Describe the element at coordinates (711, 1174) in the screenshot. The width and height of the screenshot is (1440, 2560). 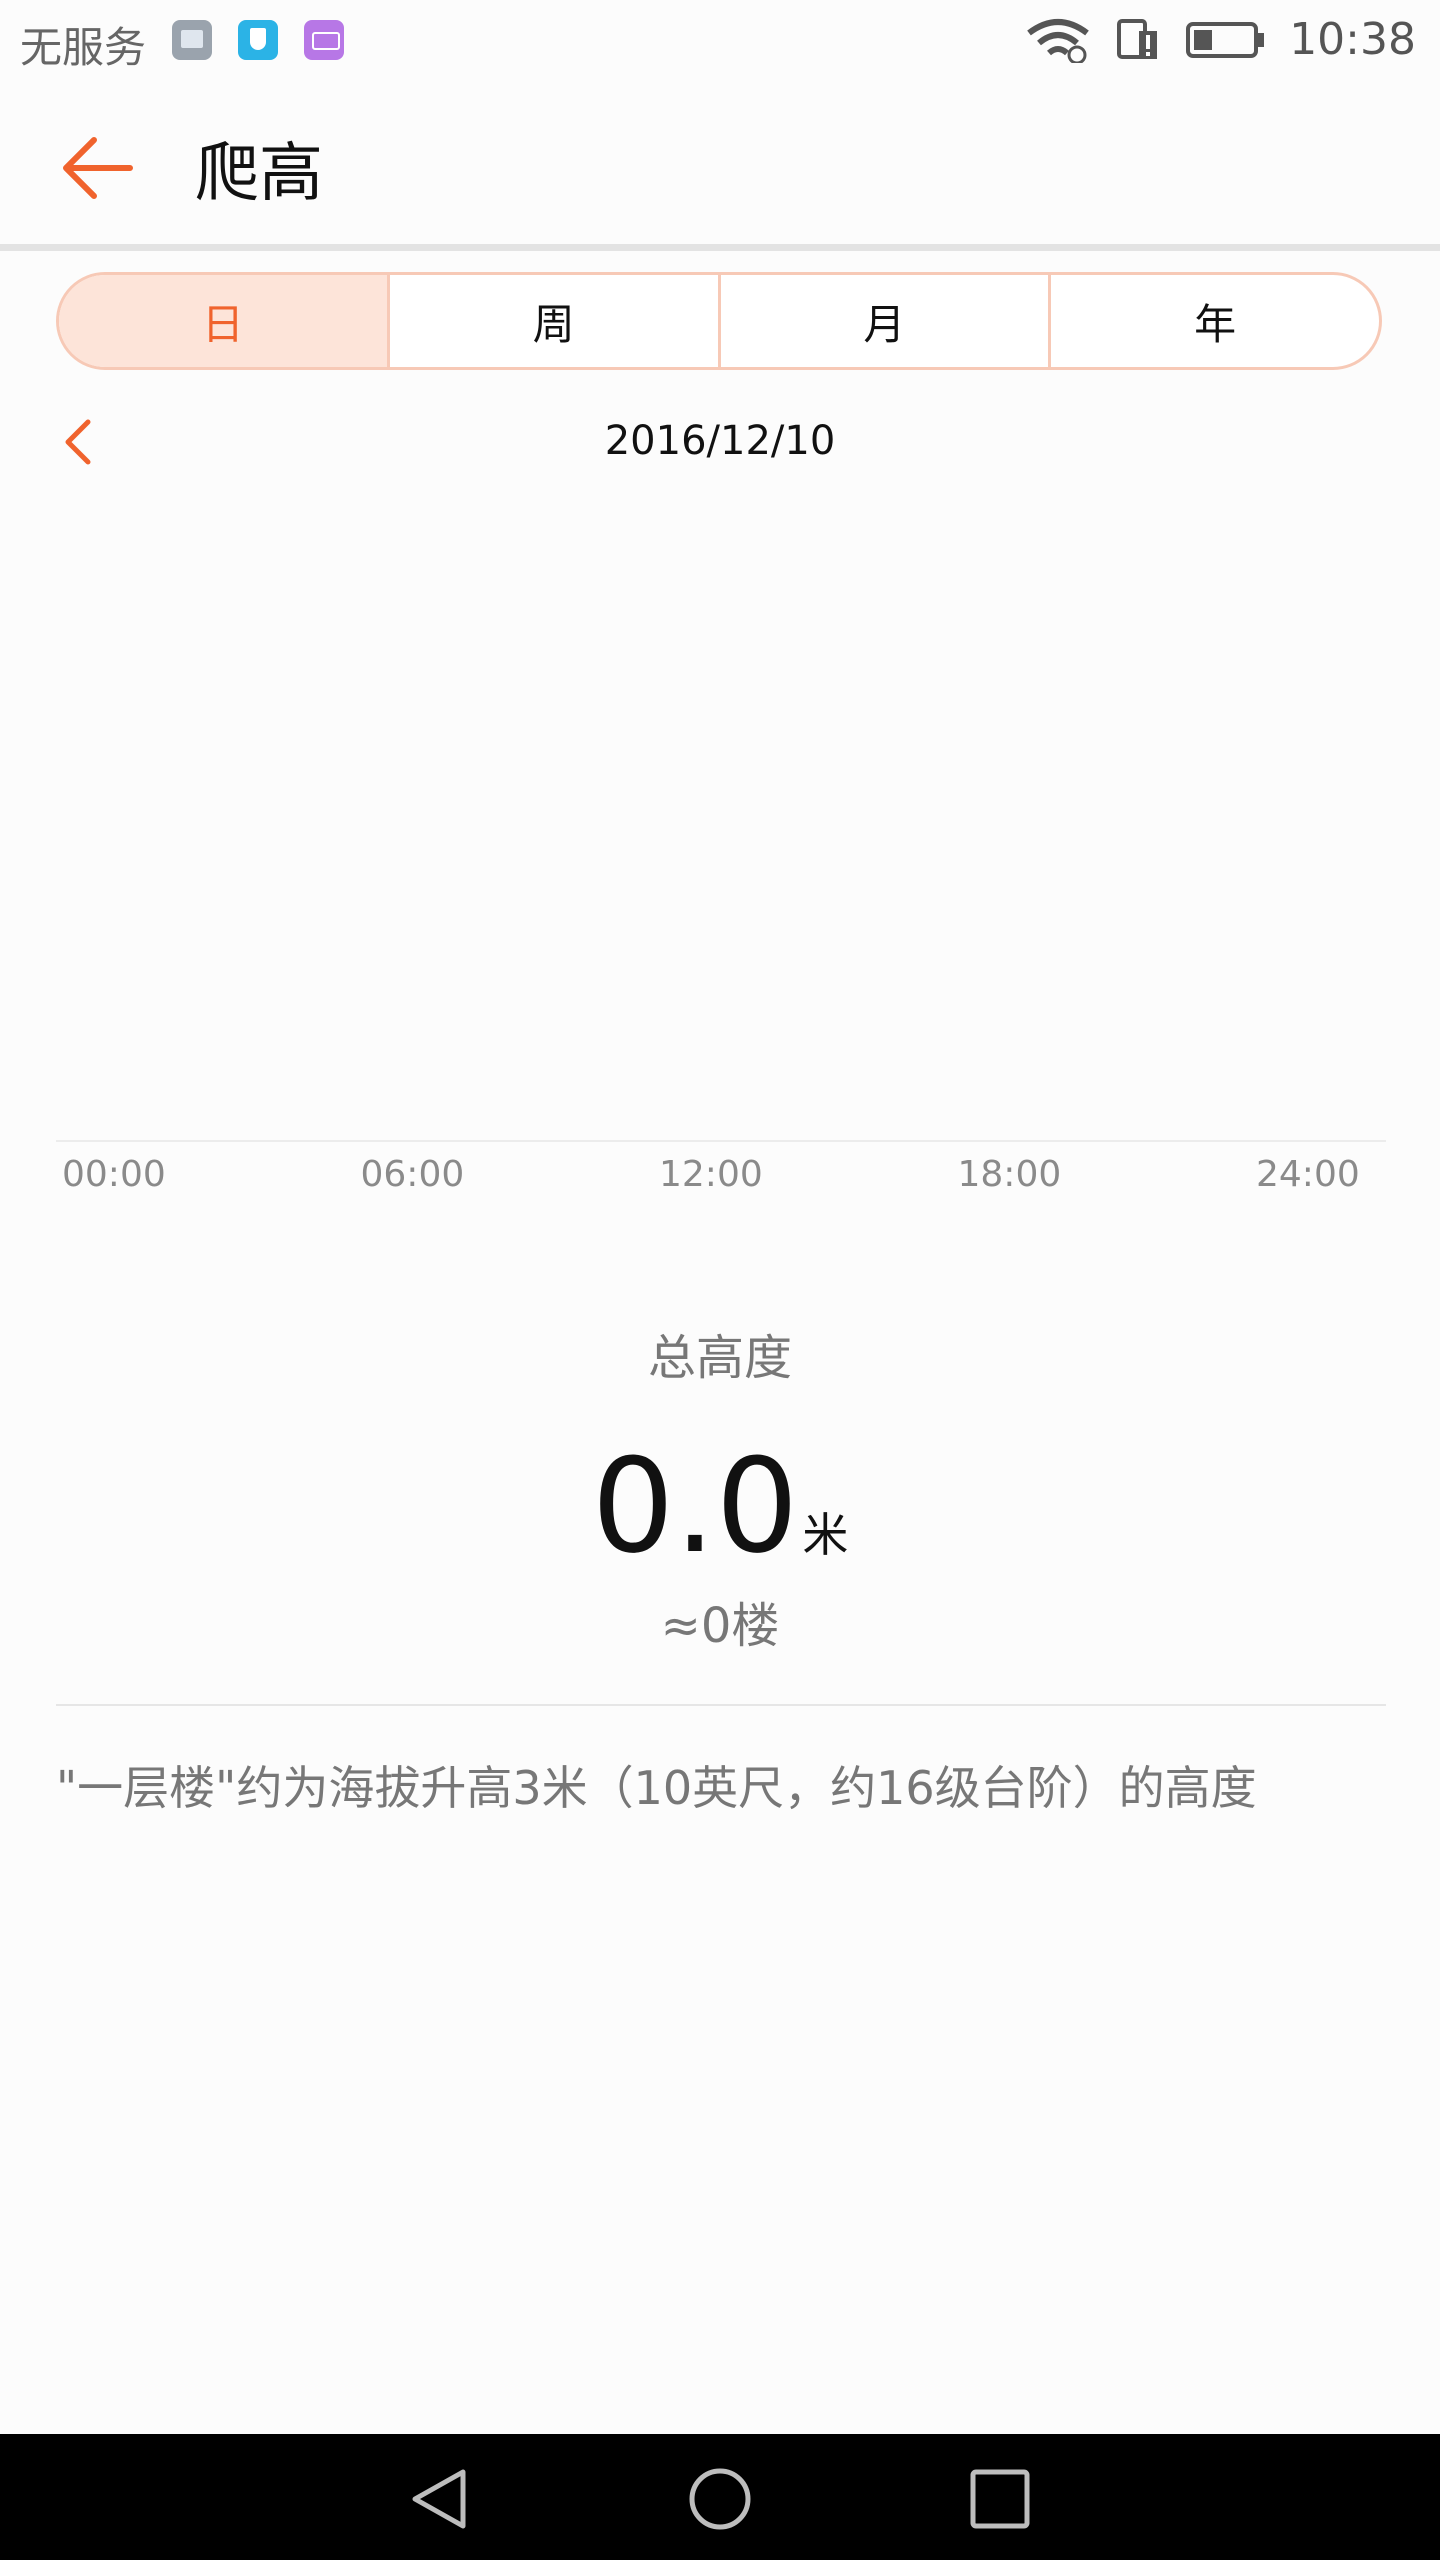
I see `x-tick-label: 12:00` at that location.